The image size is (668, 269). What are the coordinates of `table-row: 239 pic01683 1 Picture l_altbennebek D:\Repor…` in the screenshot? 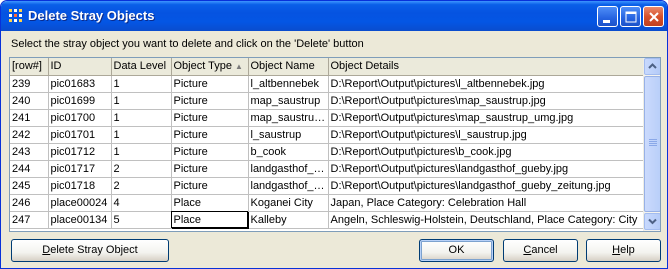 It's located at (327, 84).